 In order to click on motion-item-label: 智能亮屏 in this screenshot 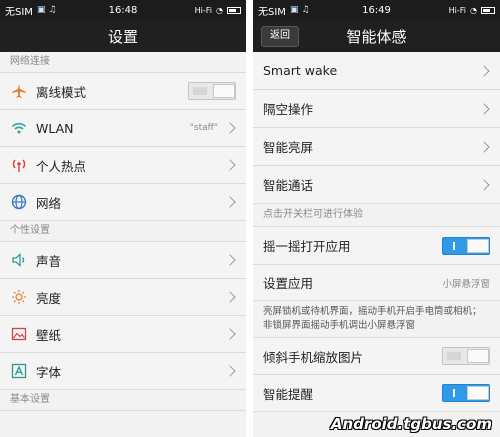, I will do `click(288, 147)`.